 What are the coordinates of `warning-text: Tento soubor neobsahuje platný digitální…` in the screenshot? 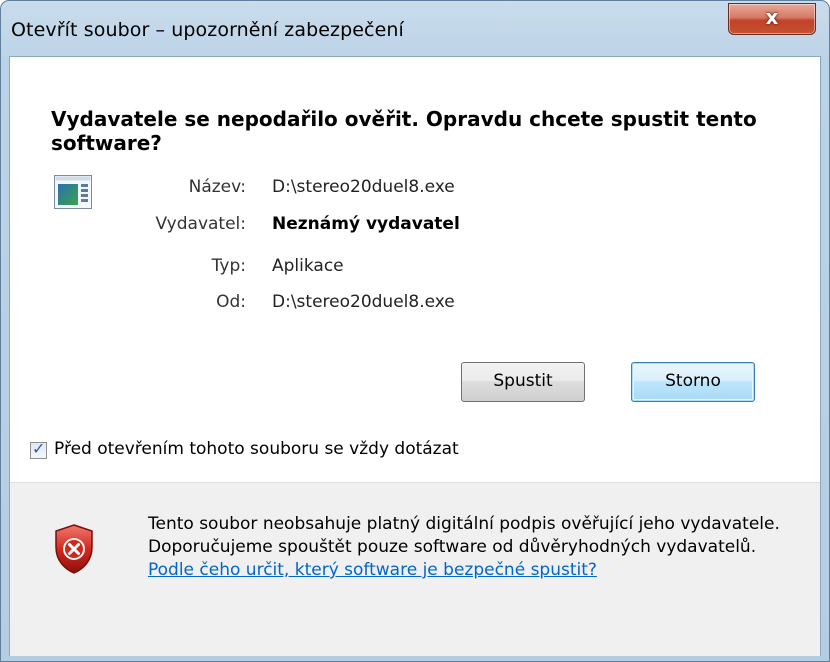 It's located at (464, 535).